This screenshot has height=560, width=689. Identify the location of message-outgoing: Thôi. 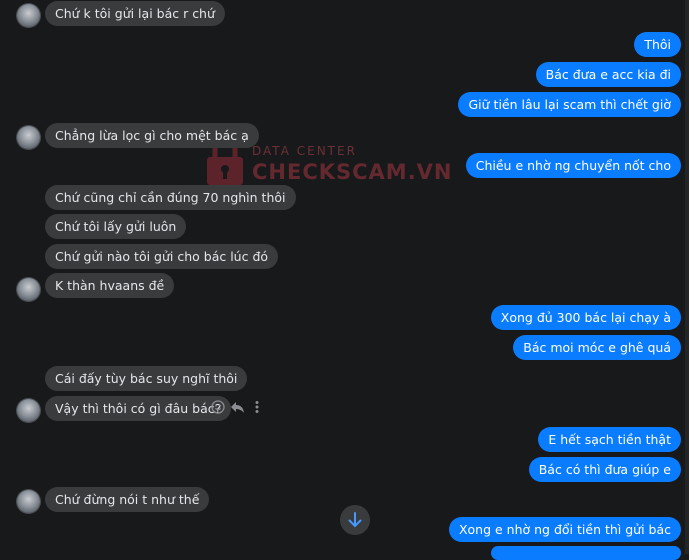
(657, 44).